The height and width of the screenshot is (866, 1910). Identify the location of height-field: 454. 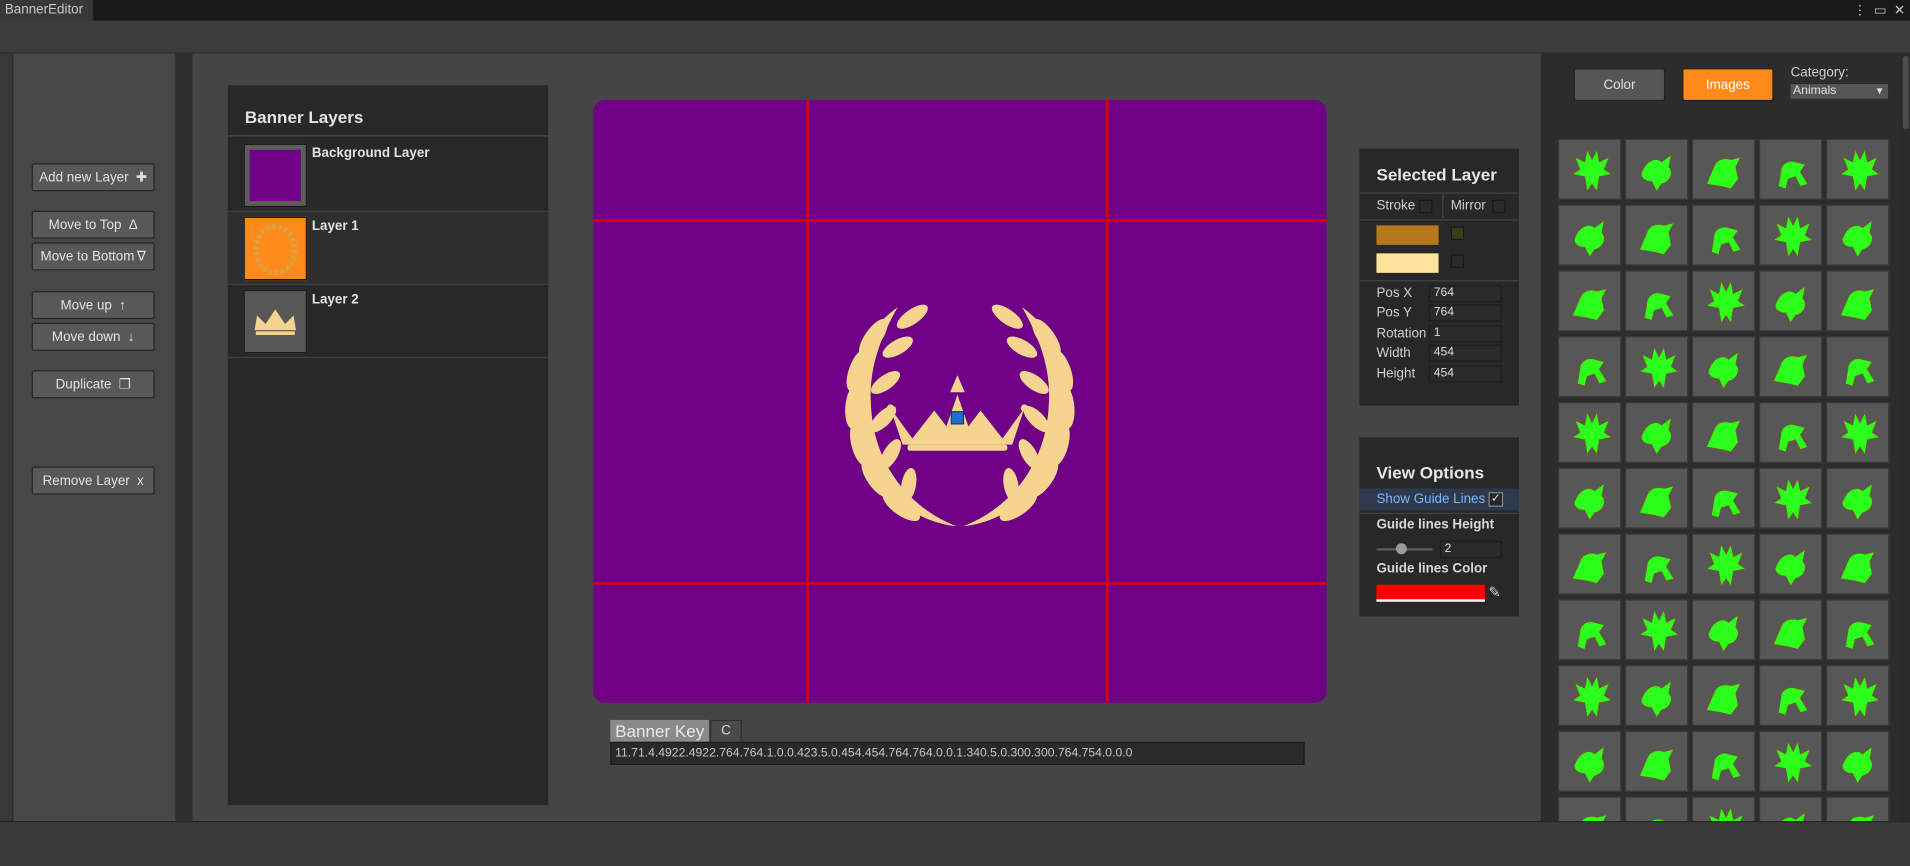
(1465, 374).